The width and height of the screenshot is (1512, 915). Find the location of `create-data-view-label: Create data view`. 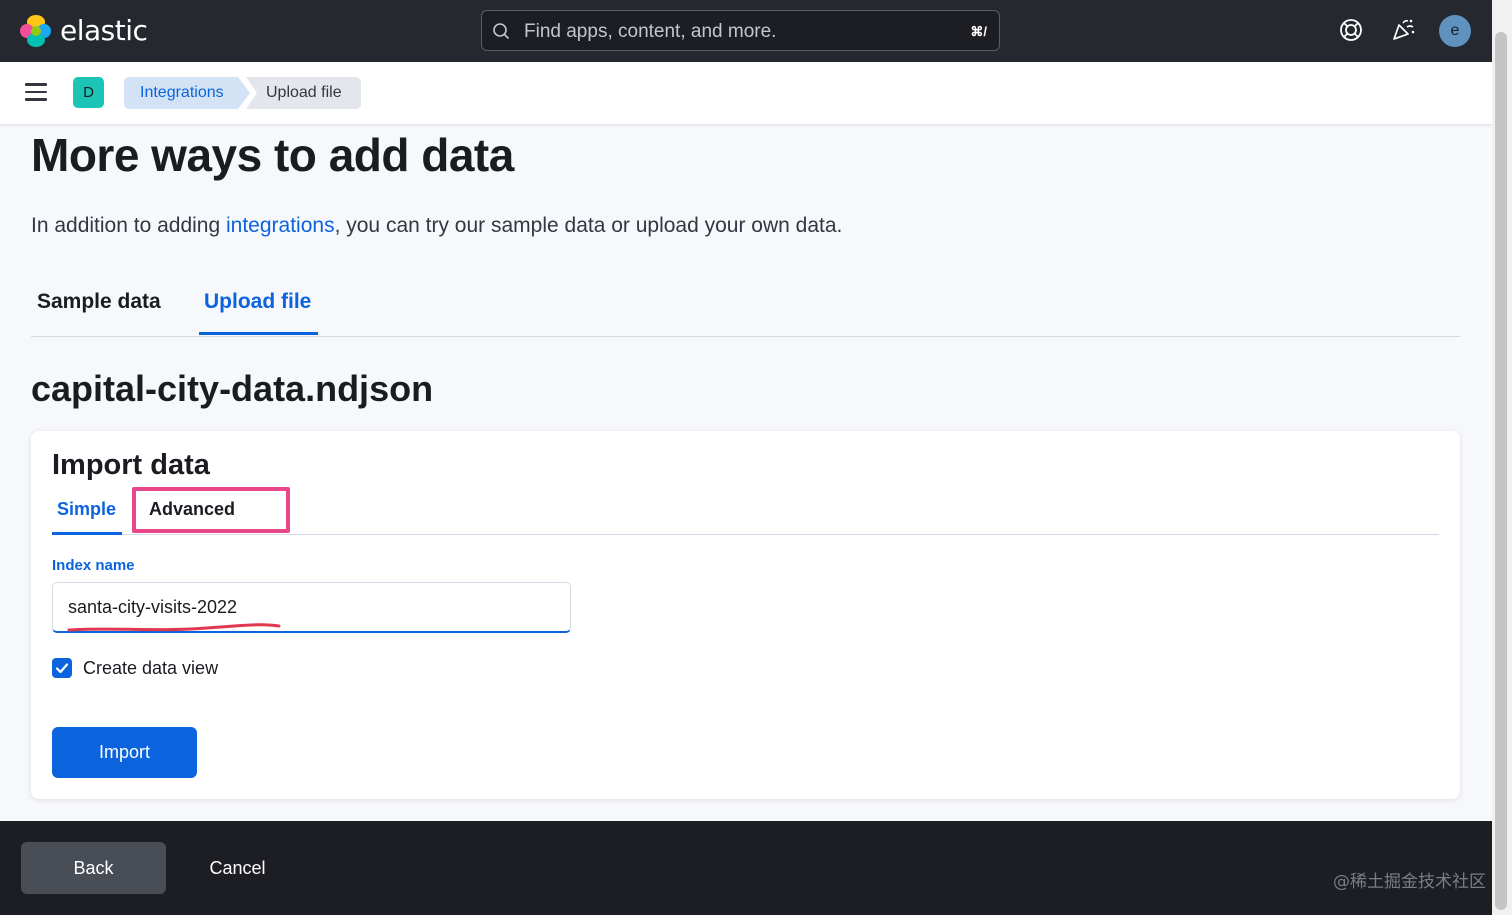

create-data-view-label: Create data view is located at coordinates (151, 668).